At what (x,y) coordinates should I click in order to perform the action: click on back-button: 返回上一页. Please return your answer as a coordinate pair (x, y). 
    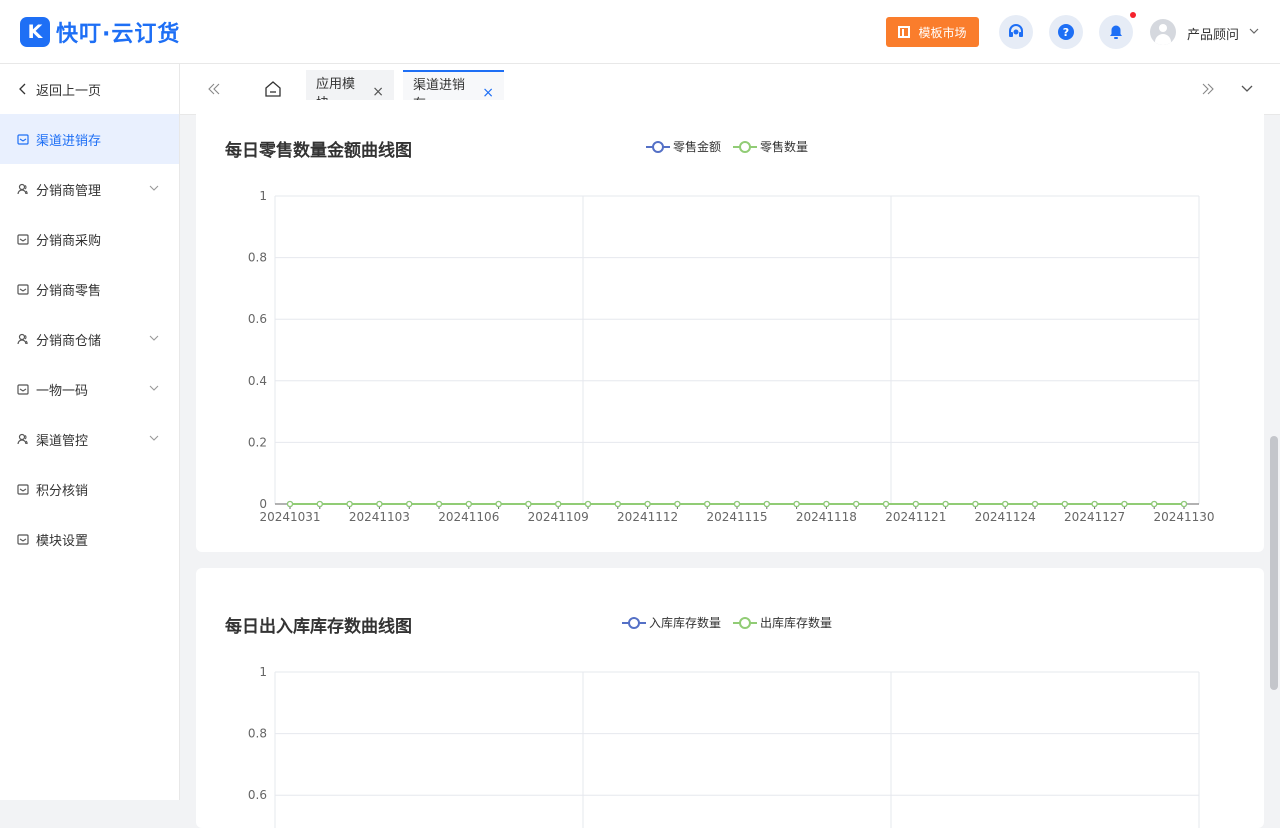
    Looking at the image, I should click on (89, 89).